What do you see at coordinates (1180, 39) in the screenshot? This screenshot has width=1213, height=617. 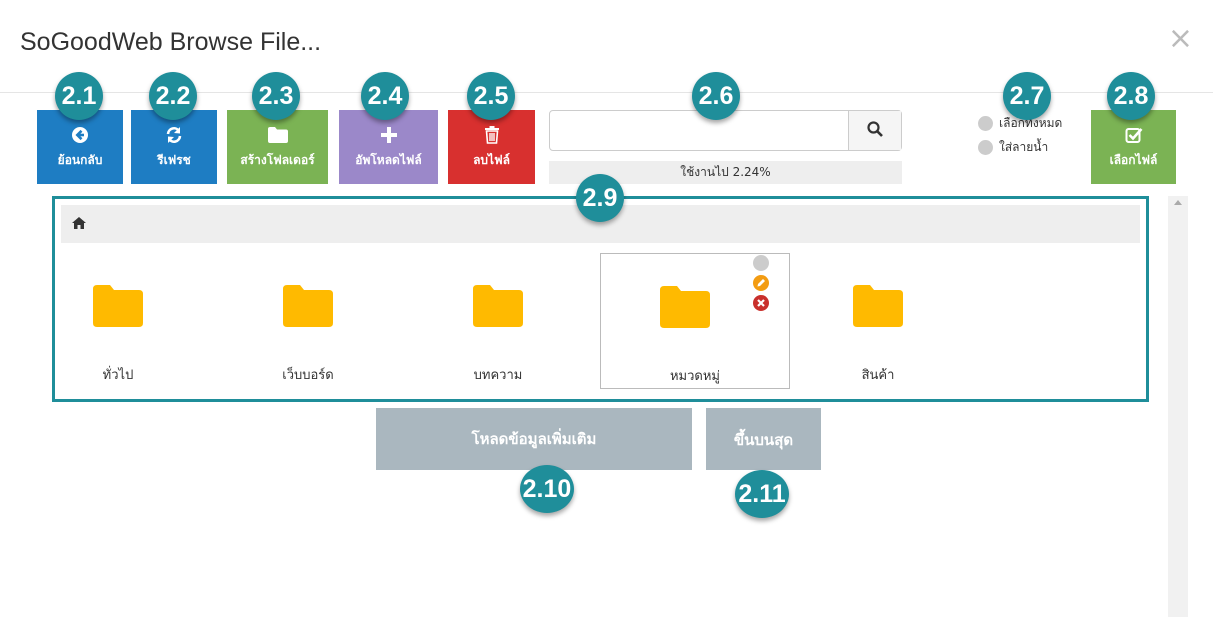 I see `close-icon: ×` at bounding box center [1180, 39].